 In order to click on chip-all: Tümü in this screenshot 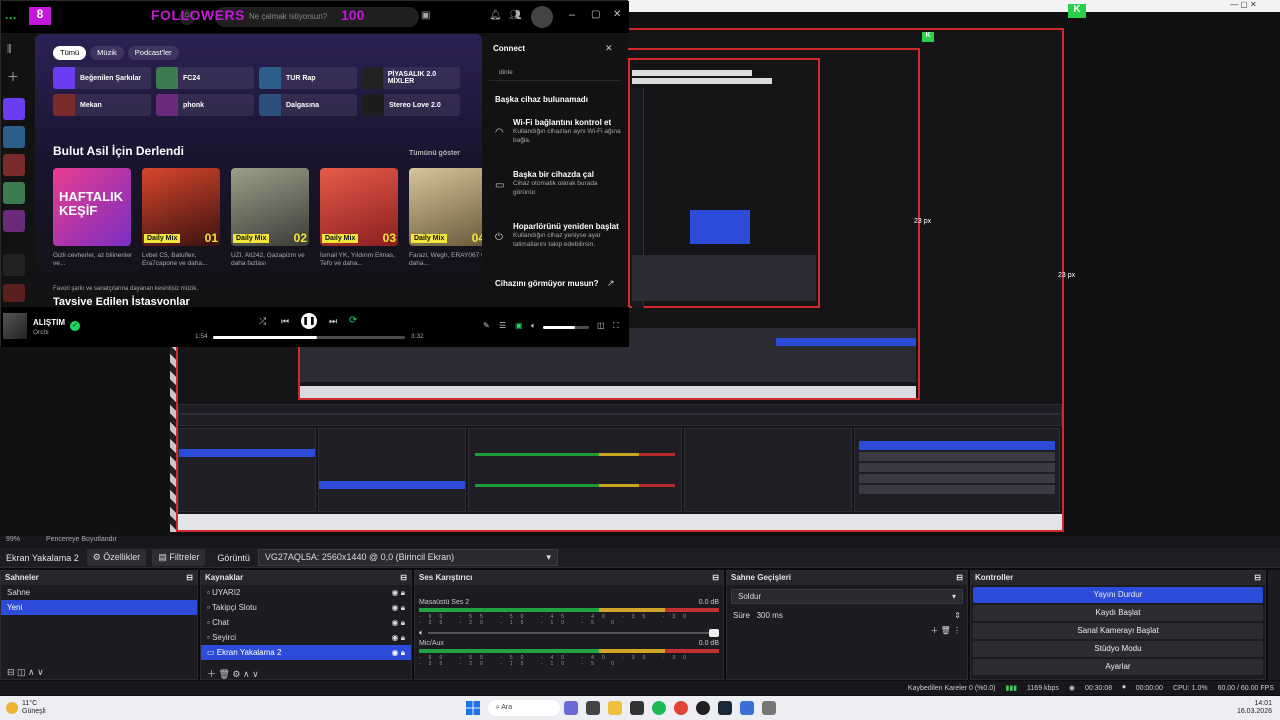, I will do `click(70, 53)`.